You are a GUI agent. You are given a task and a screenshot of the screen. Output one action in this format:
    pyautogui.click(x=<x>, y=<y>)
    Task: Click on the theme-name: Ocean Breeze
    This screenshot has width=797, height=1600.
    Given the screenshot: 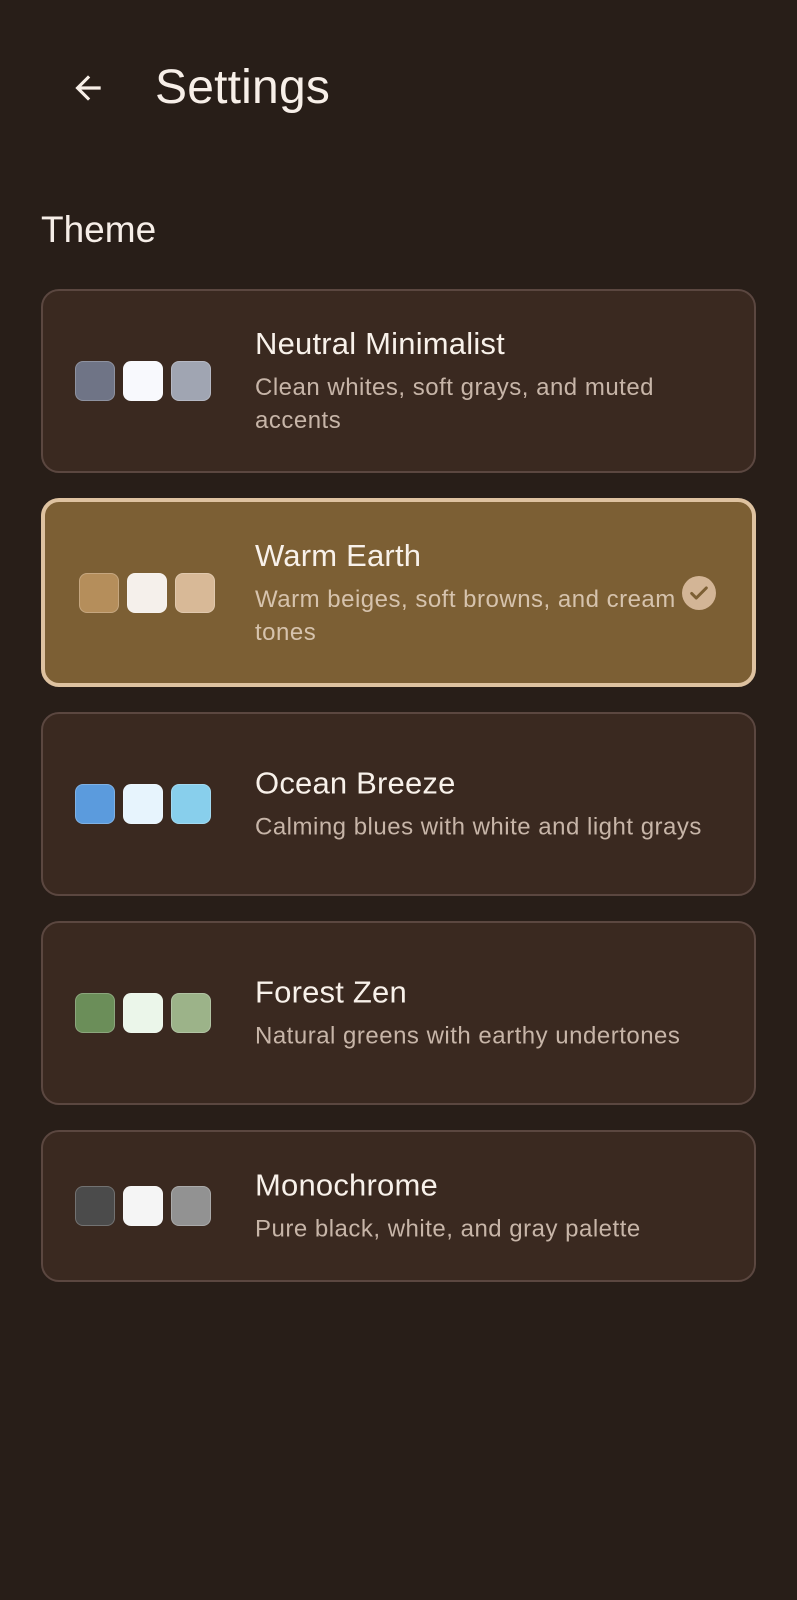 What is the action you would take?
    pyautogui.click(x=355, y=783)
    